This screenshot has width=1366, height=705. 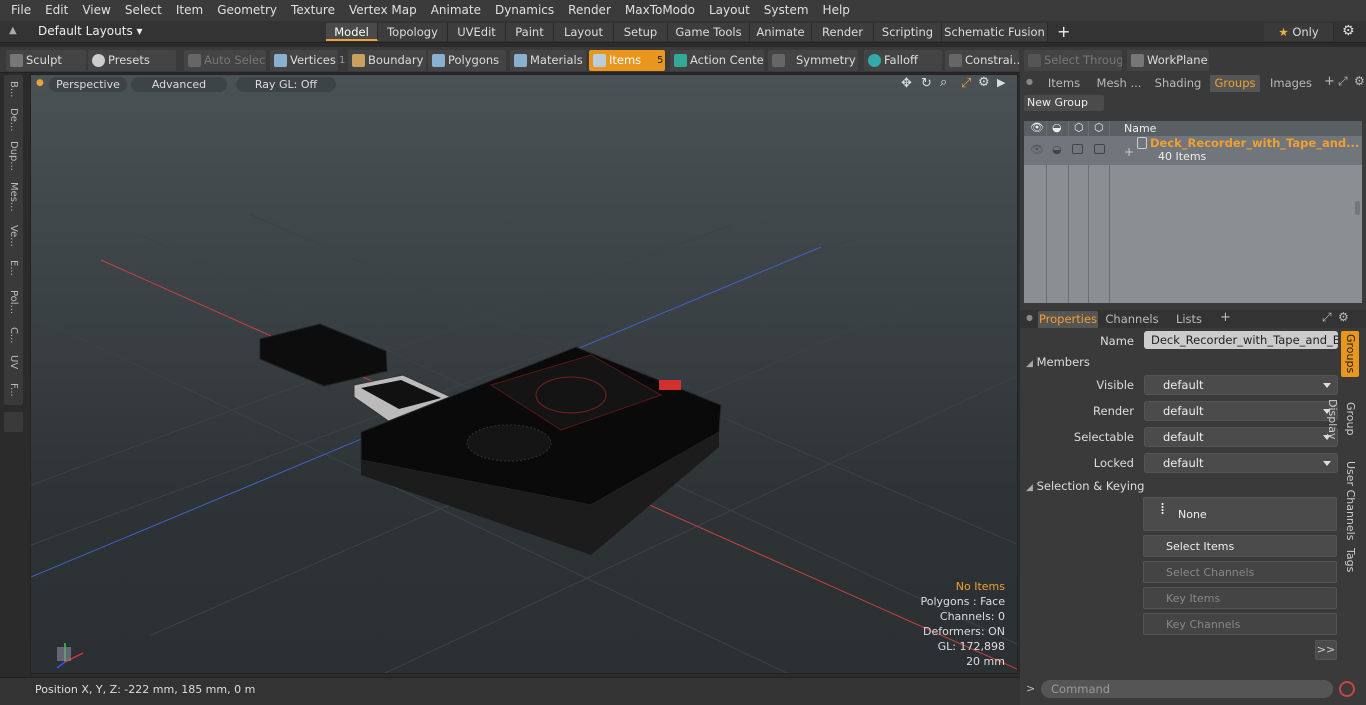 I want to click on tab-render: Render, so click(x=843, y=32).